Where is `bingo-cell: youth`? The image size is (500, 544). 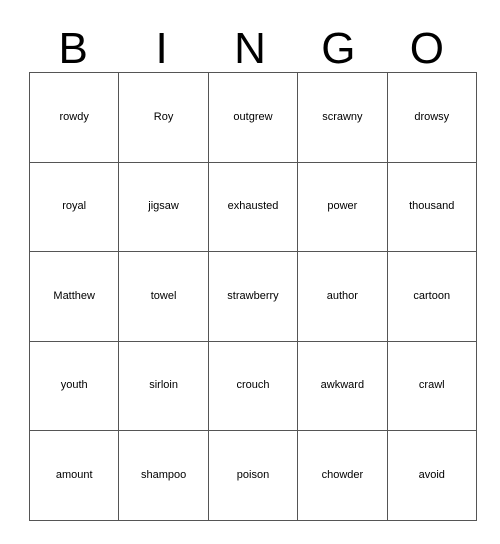
bingo-cell: youth is located at coordinates (74, 386).